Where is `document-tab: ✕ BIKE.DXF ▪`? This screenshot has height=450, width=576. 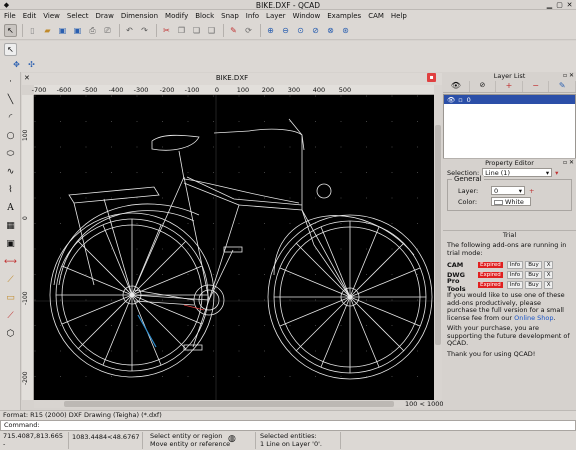
document-tab: ✕ BIKE.DXF ▪ is located at coordinates (232, 79).